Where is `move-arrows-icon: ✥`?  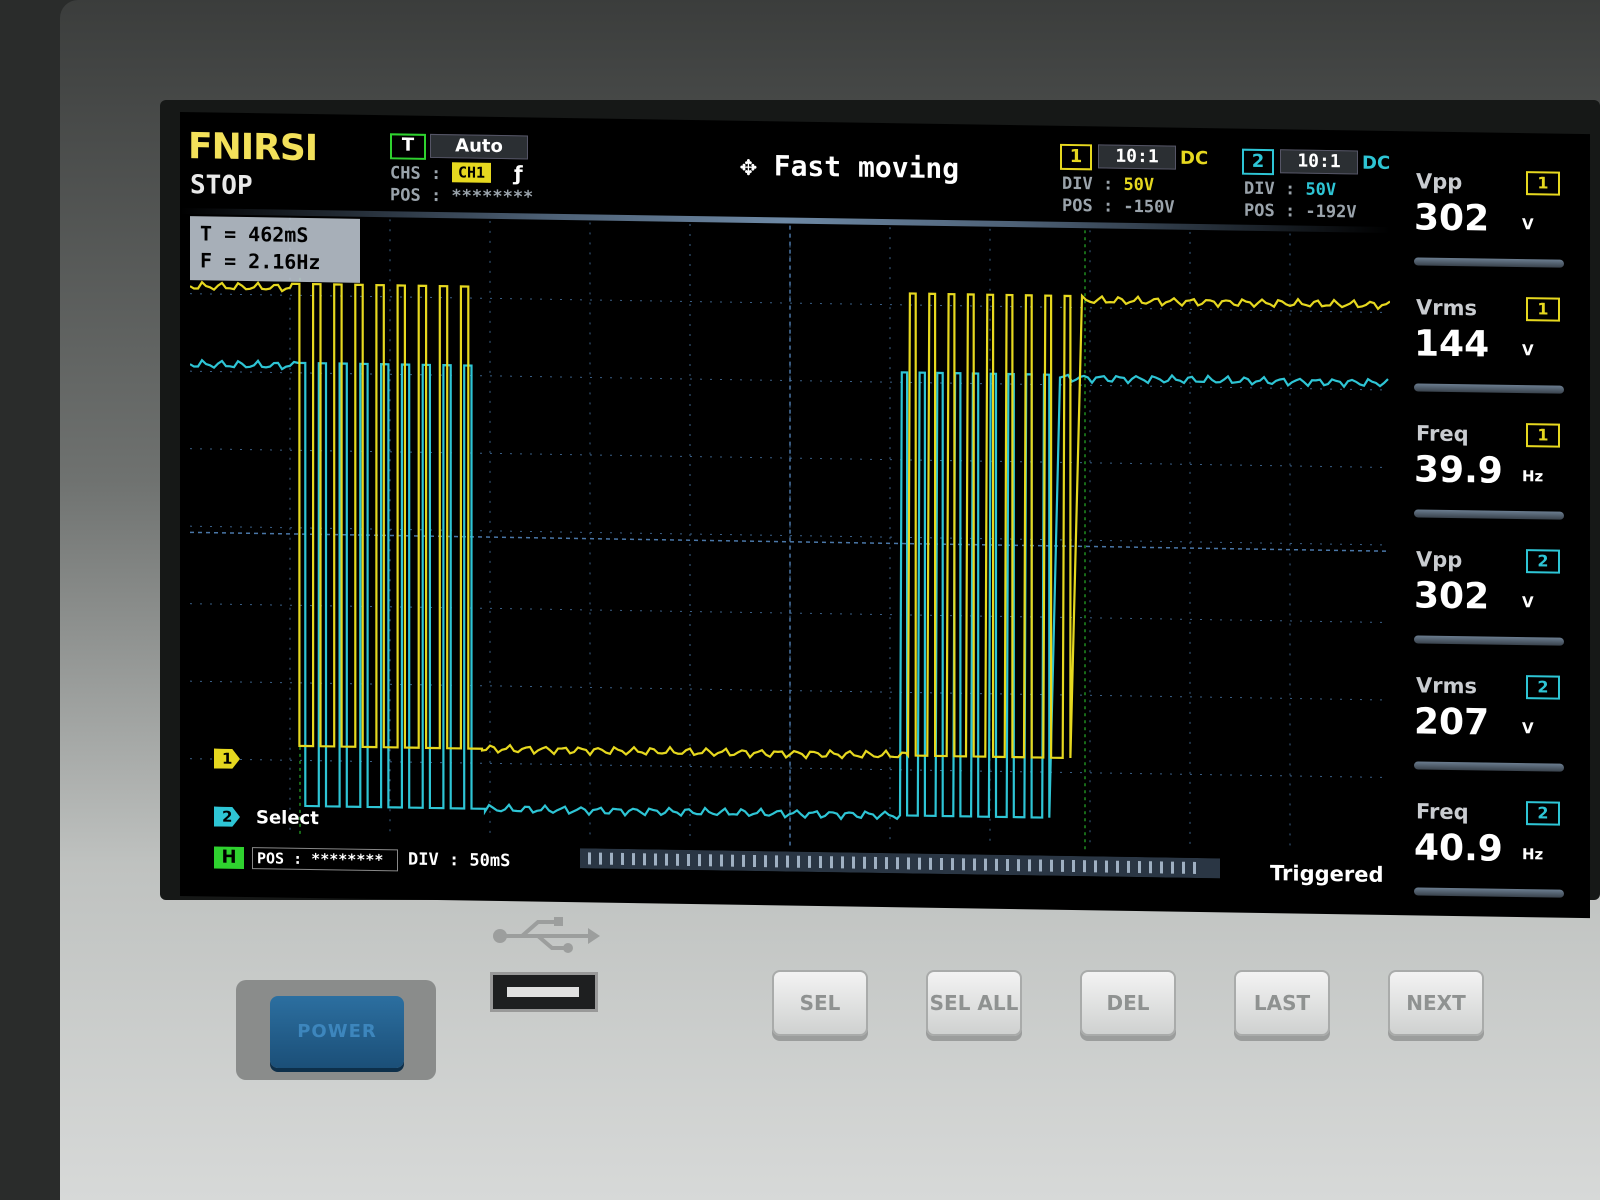
move-arrows-icon: ✥ is located at coordinates (748, 165).